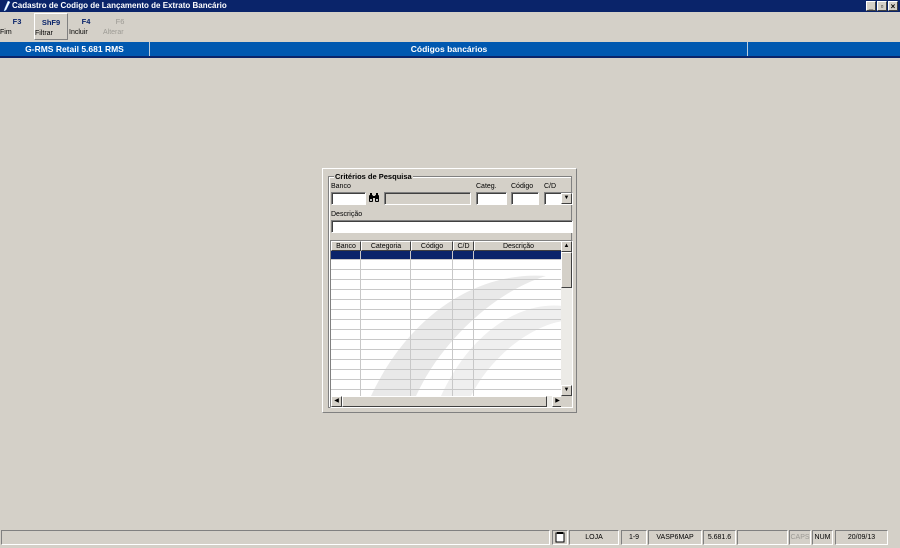 The width and height of the screenshot is (900, 548). What do you see at coordinates (675, 537) in the screenshot?
I see `status-server: VASP6MAP` at bounding box center [675, 537].